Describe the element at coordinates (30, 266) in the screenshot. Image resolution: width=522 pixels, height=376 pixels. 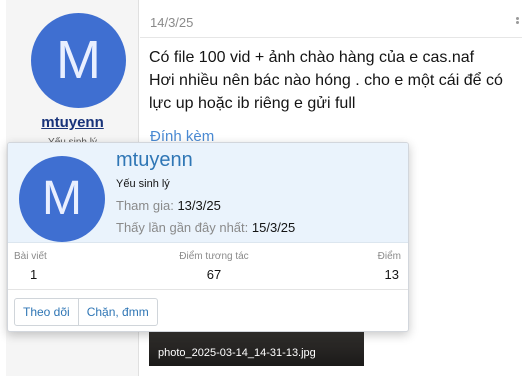
I see `stat-posts: Bài viết 1` at that location.